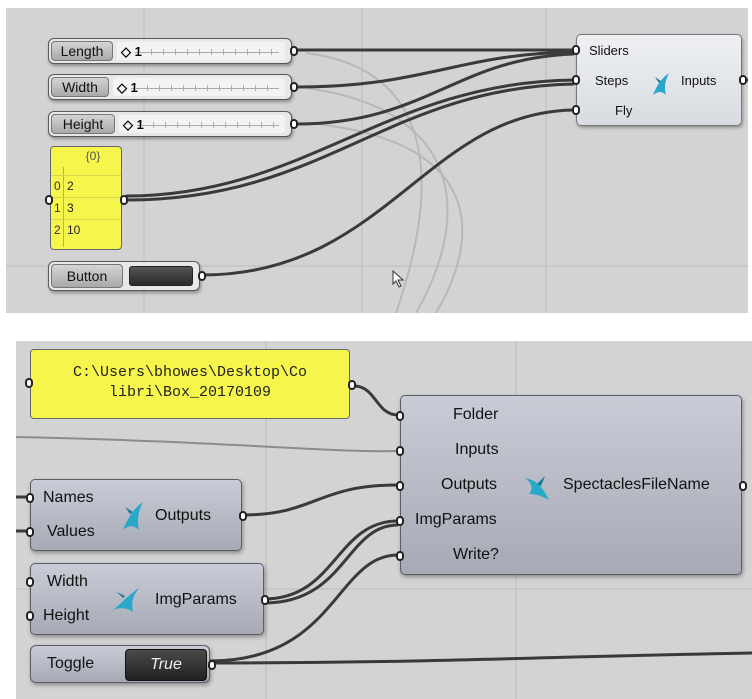 This screenshot has height=699, width=752. What do you see at coordinates (400, 416) in the screenshot?
I see `input-folder-port` at bounding box center [400, 416].